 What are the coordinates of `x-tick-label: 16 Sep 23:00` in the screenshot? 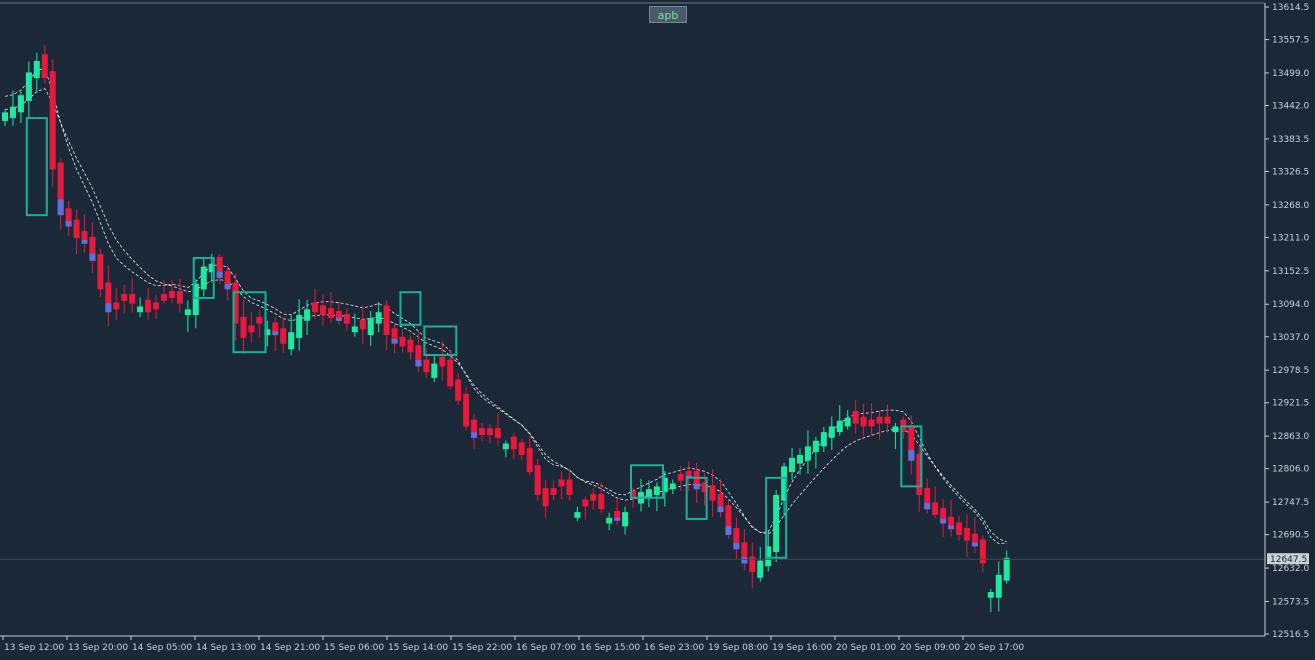 It's located at (674, 648).